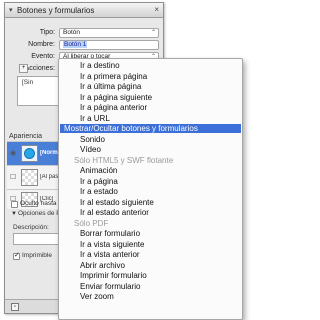 This screenshot has height=320, width=320. I want to click on name-input: Botón 1, so click(109, 45).